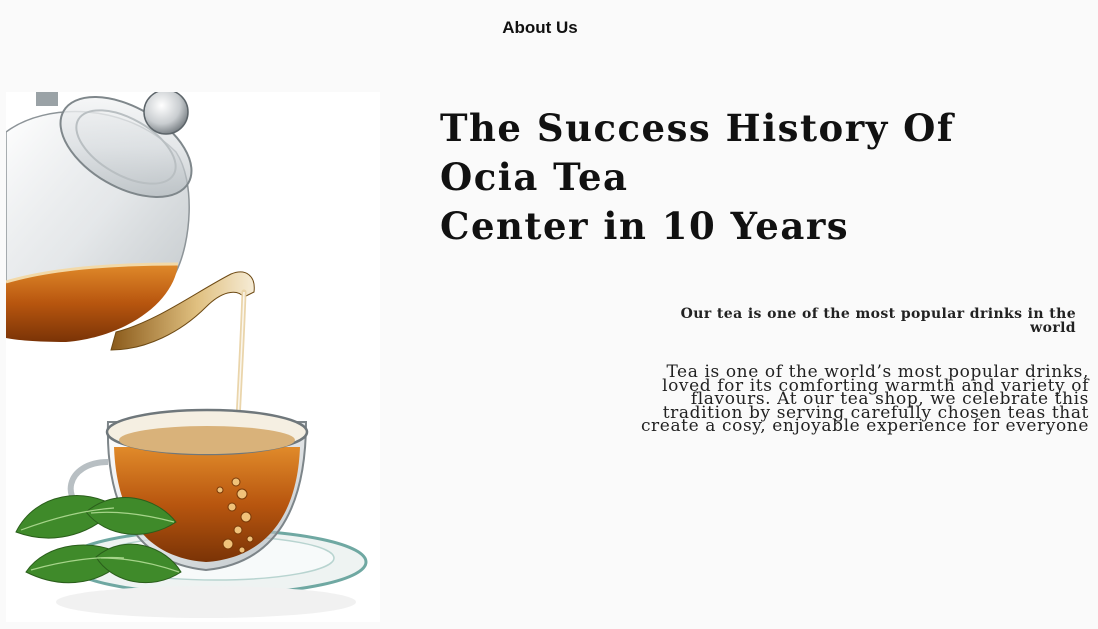  I want to click on headline-line-1: The Success History Of Ocia Tea, so click(697, 152).